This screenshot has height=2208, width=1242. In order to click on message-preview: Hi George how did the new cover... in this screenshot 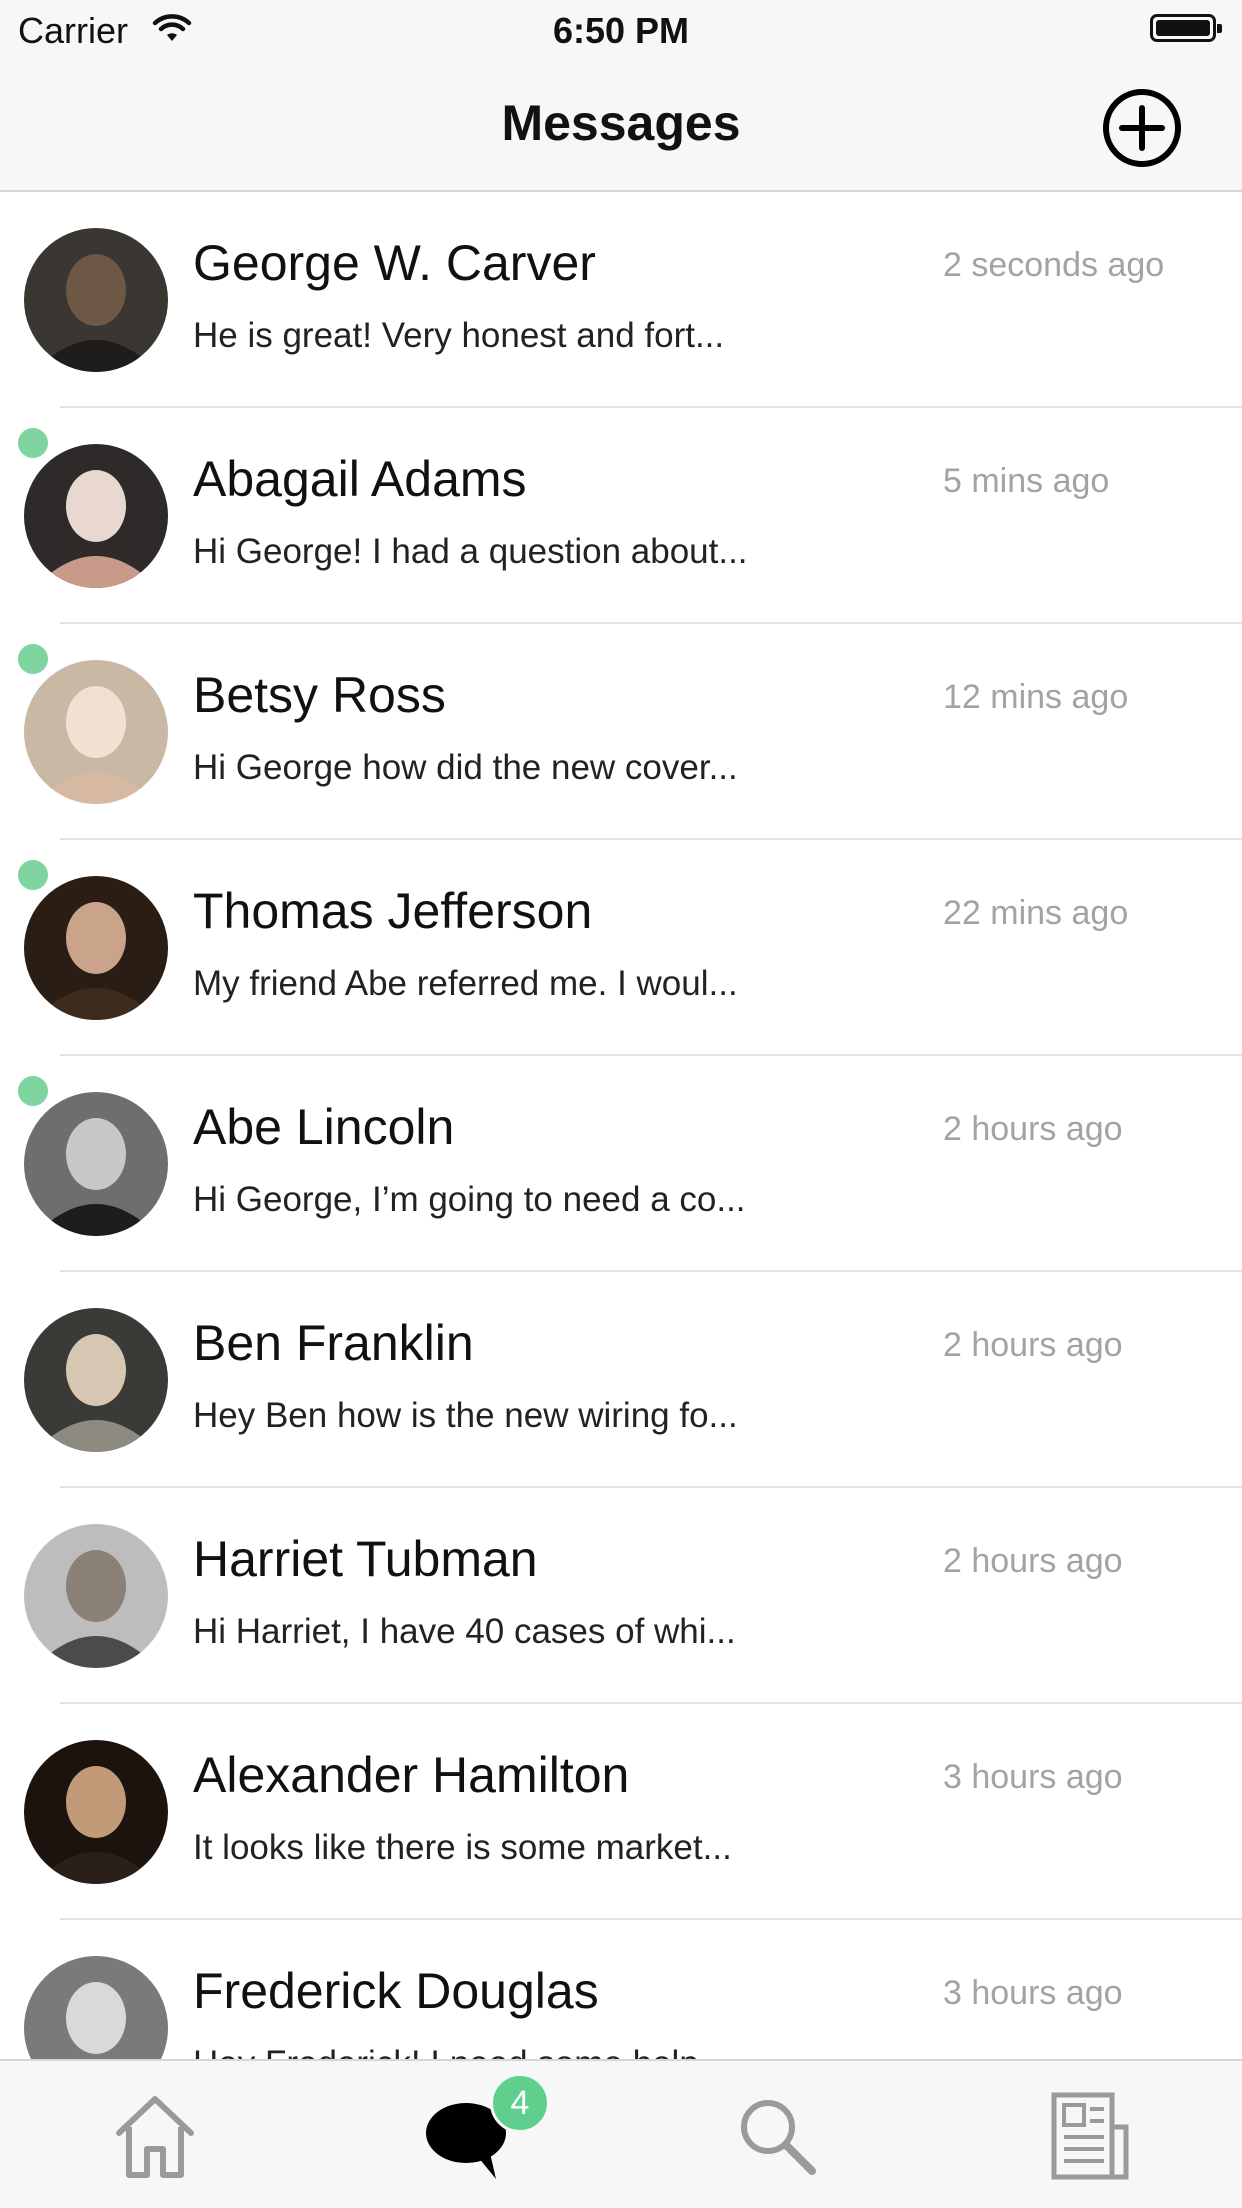, I will do `click(465, 767)`.